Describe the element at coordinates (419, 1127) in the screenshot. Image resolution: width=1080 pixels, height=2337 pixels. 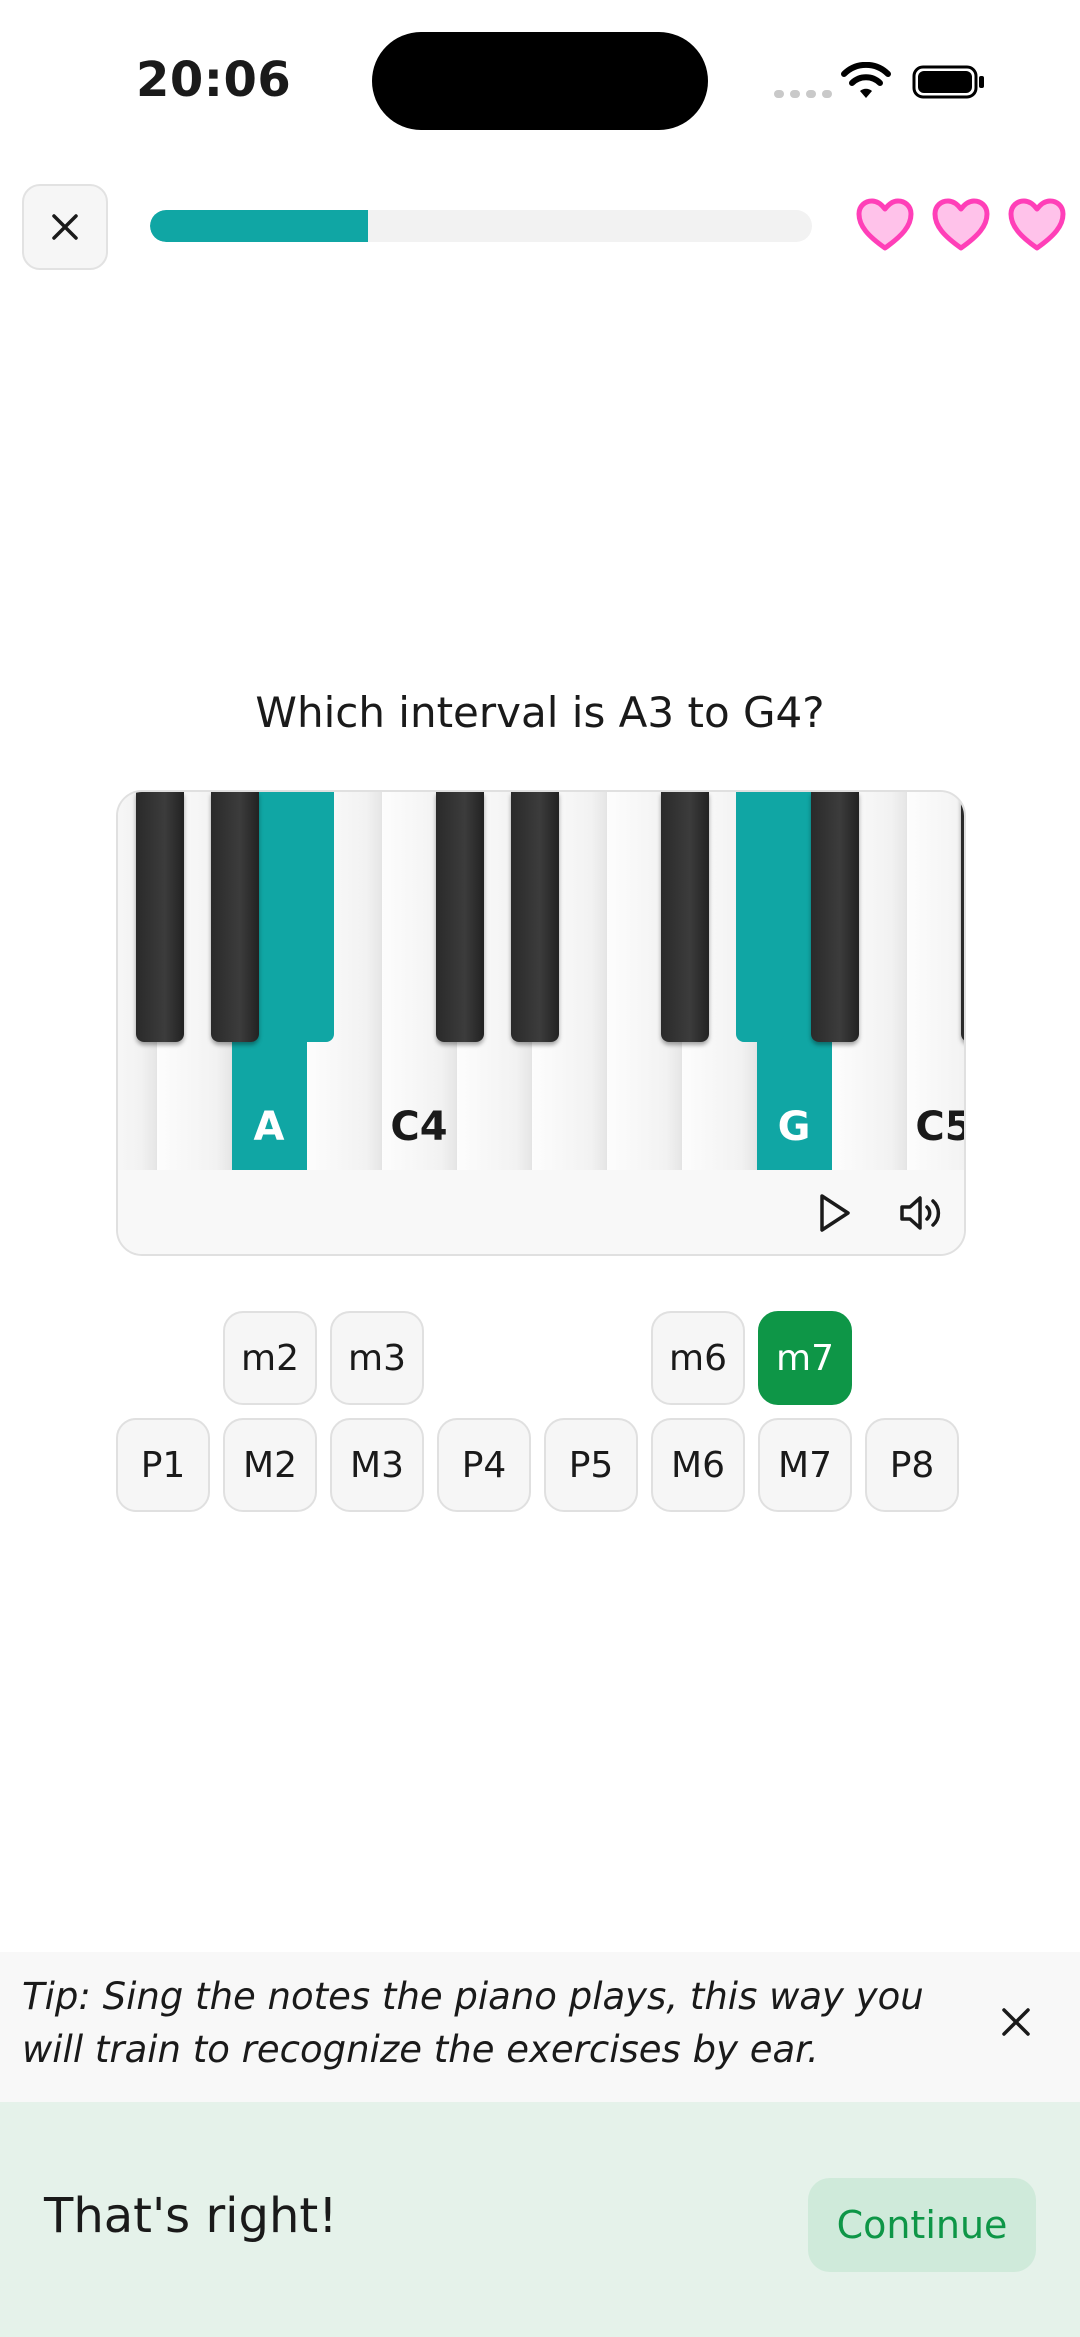
I see `piano-key-label: C4` at that location.